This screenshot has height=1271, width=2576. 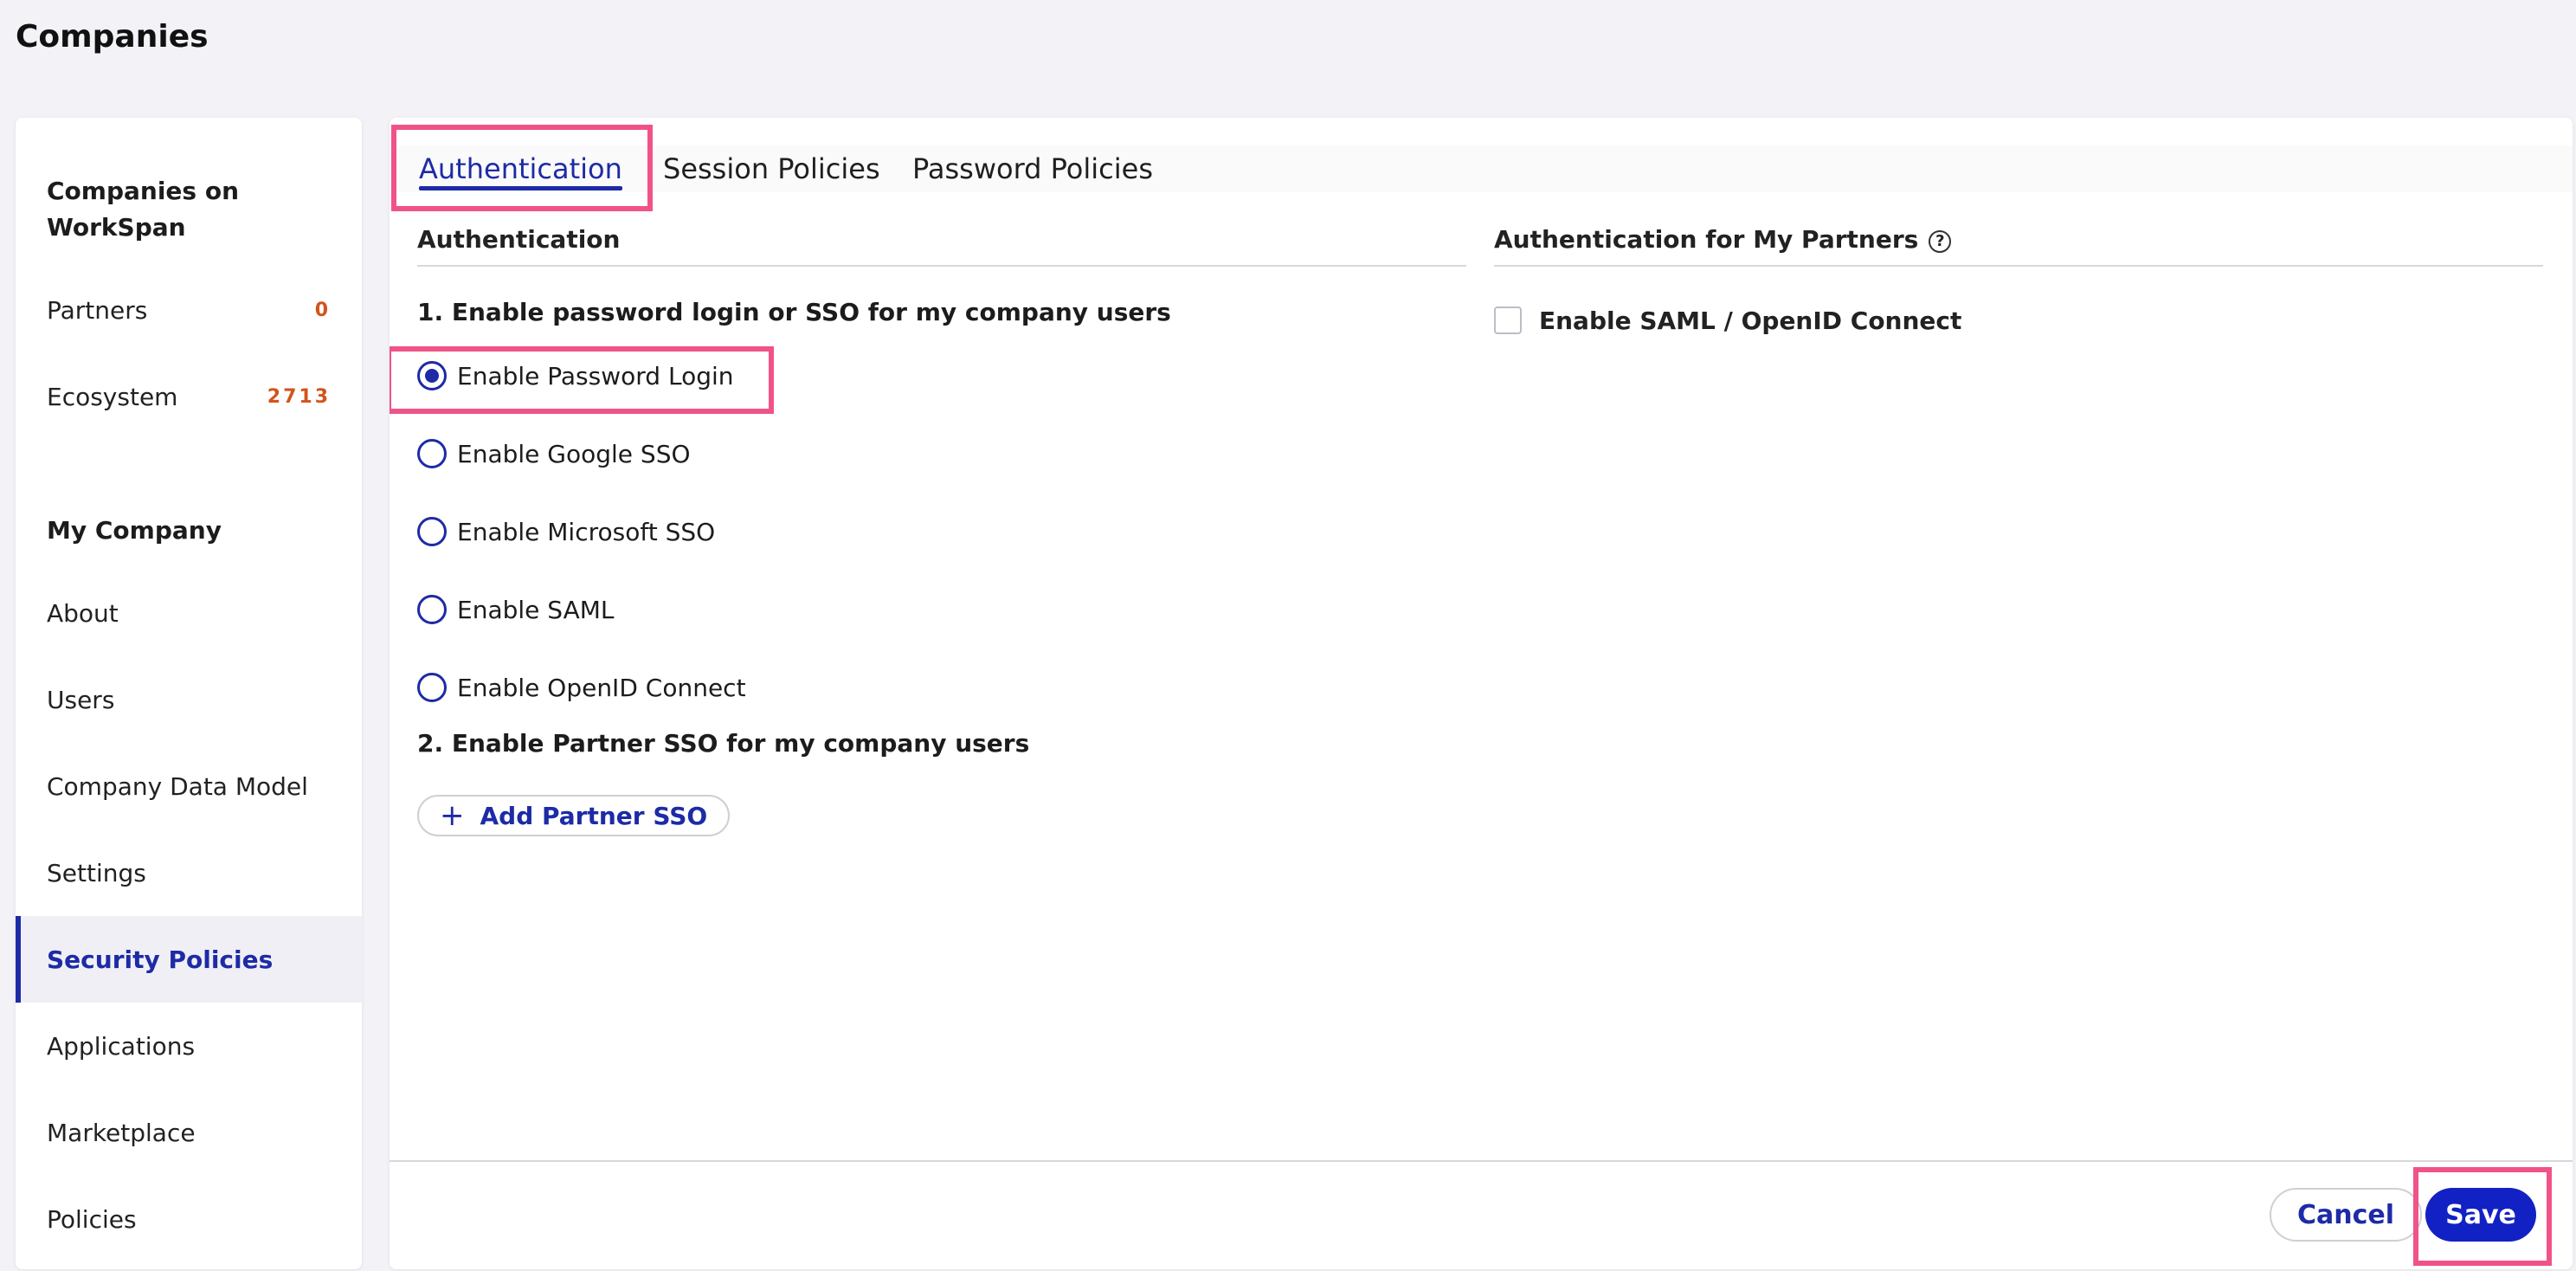 What do you see at coordinates (97, 310) in the screenshot?
I see `sidebar-item-label: Partners` at bounding box center [97, 310].